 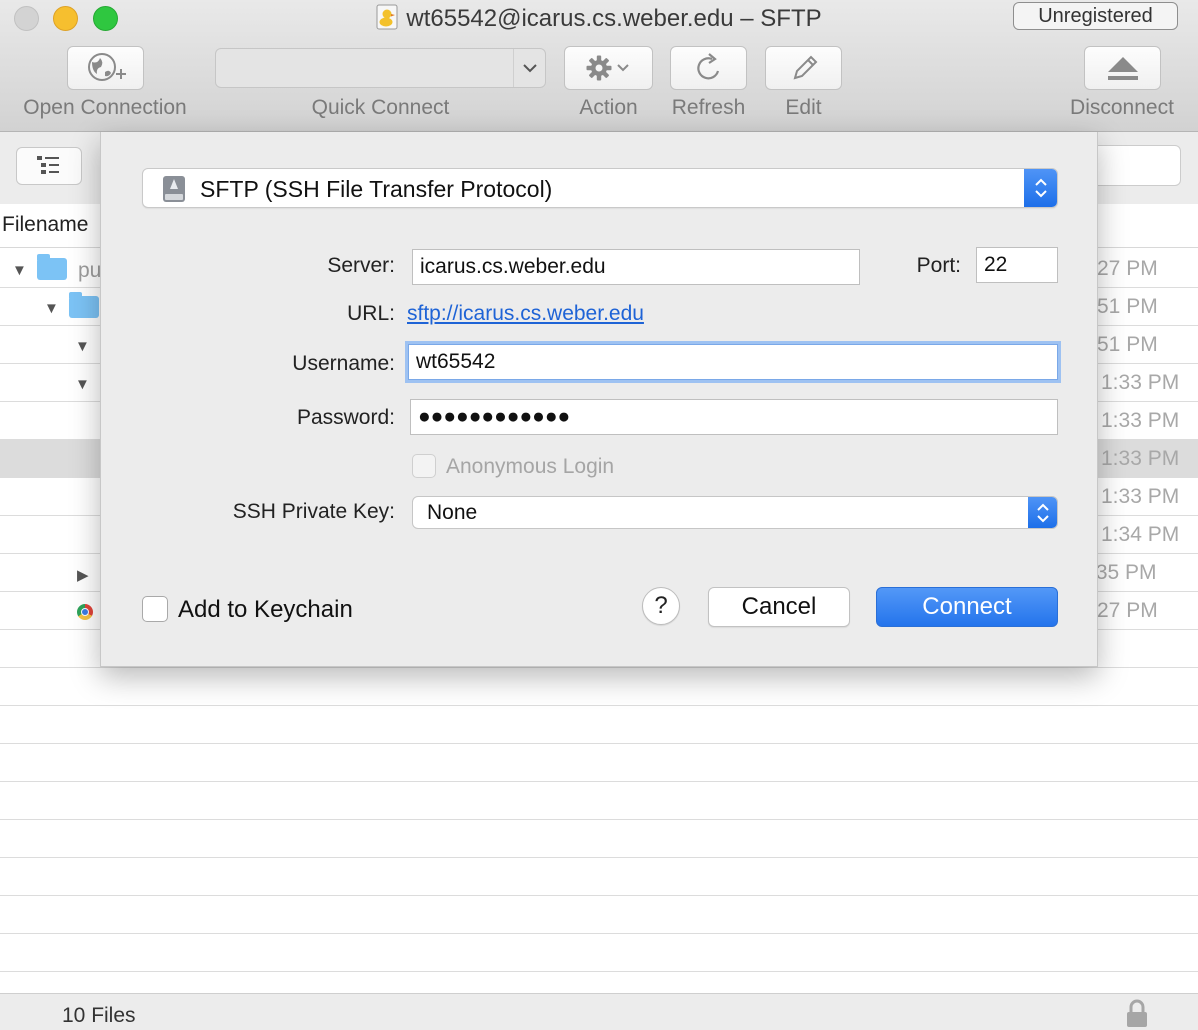 I want to click on edit-label: Edit, so click(x=803, y=107).